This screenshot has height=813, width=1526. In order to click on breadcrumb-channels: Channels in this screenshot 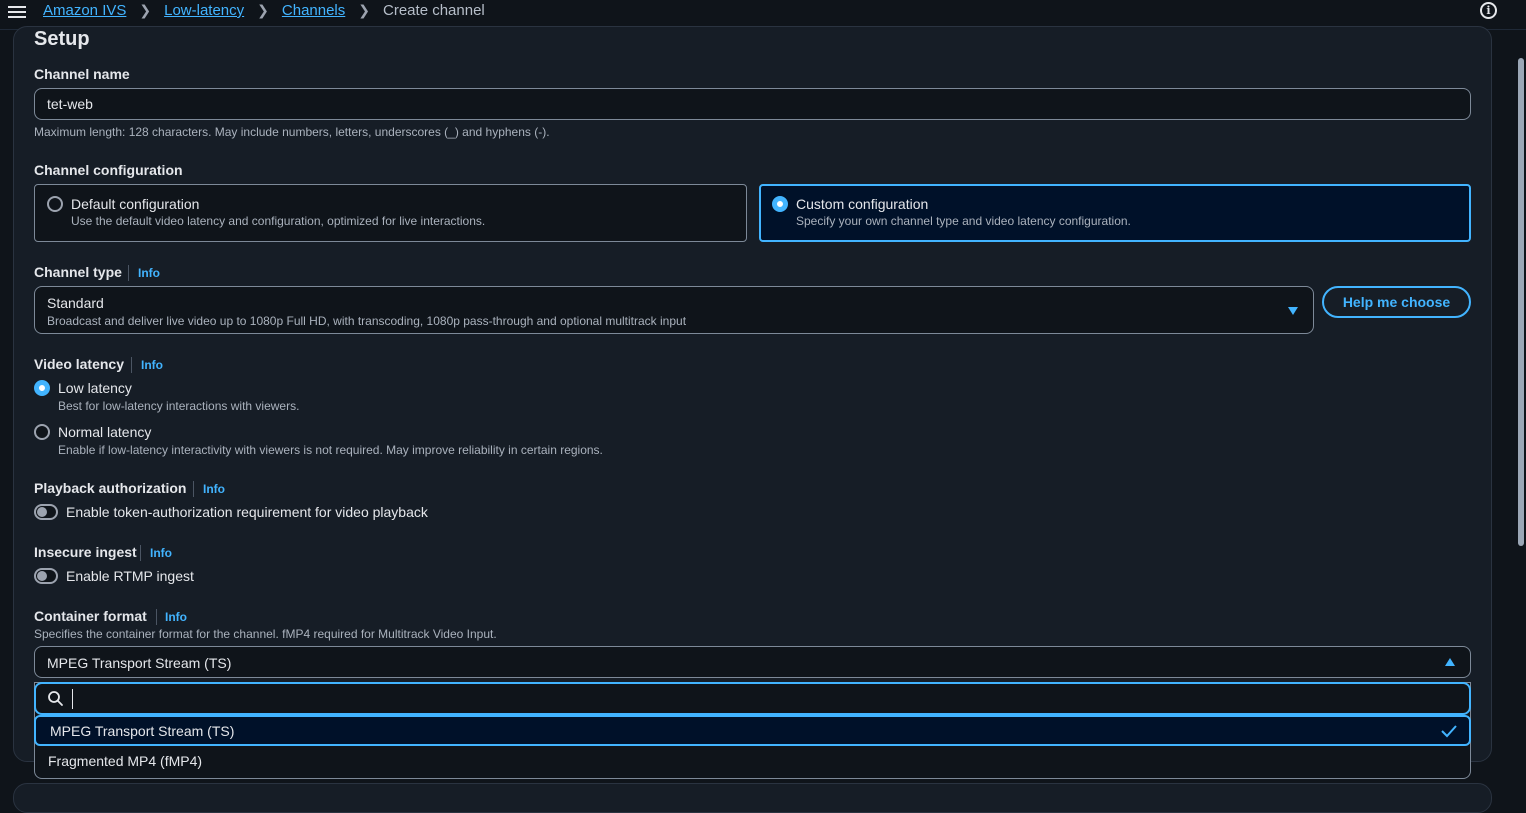, I will do `click(313, 10)`.